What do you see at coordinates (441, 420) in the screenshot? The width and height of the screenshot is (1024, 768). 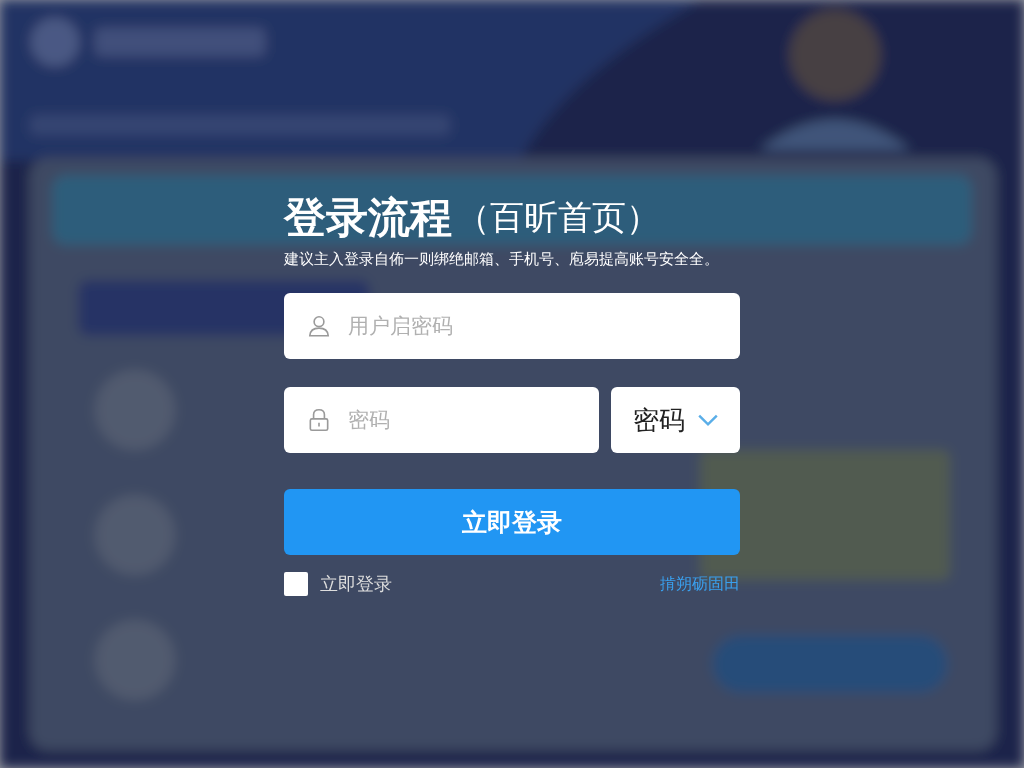 I see `password-field: 密码` at bounding box center [441, 420].